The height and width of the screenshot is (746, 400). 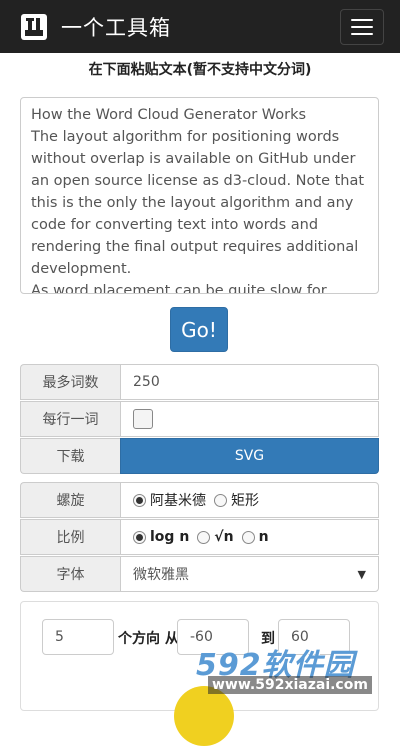 What do you see at coordinates (34, 27) in the screenshot?
I see `toolbox-icon` at bounding box center [34, 27].